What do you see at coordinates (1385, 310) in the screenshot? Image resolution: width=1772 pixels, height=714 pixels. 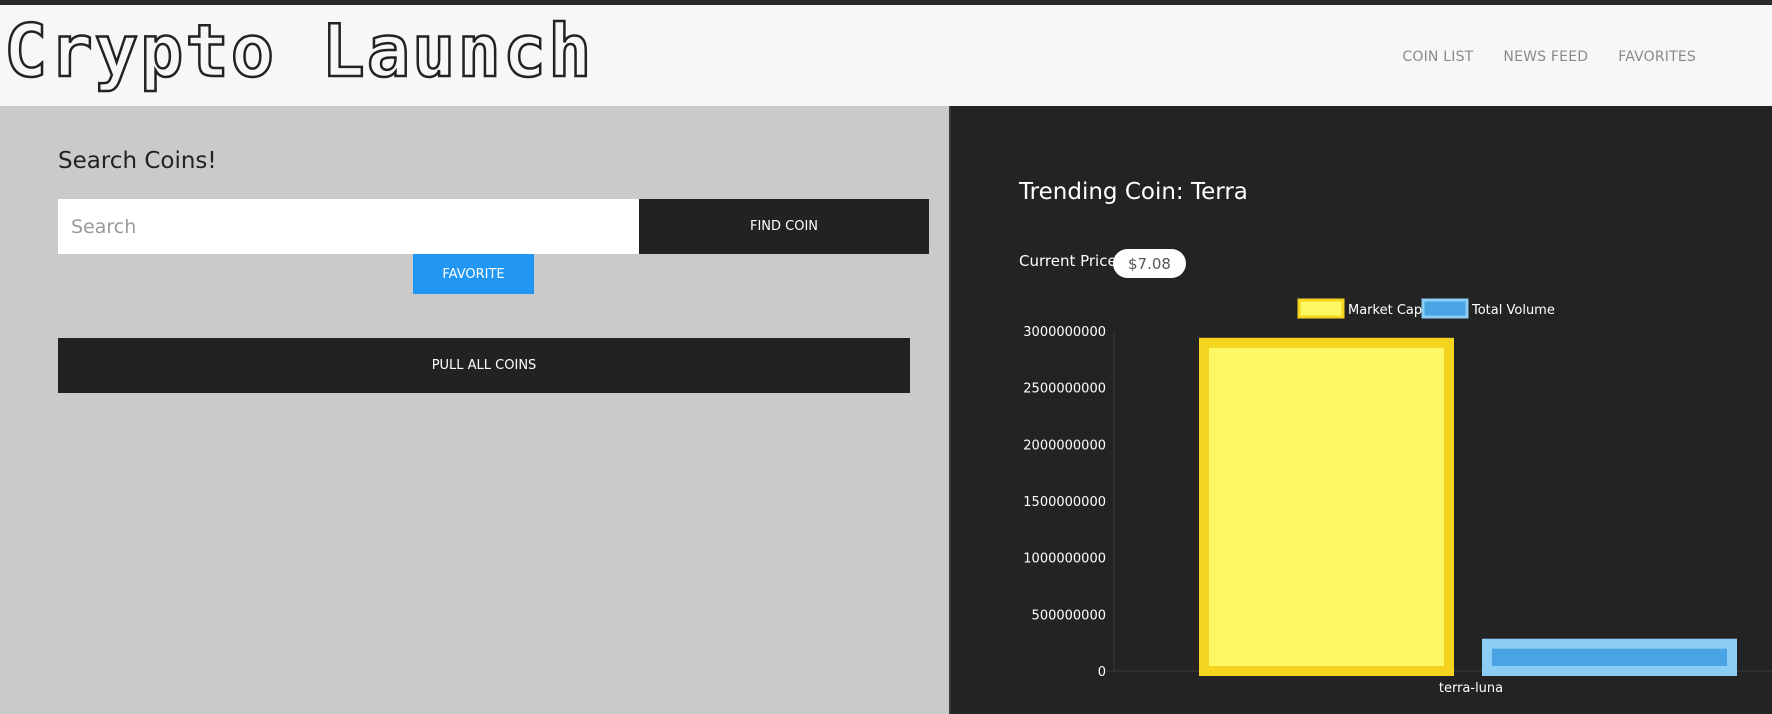 I see `legend-market-cap-label: Market Cap` at bounding box center [1385, 310].